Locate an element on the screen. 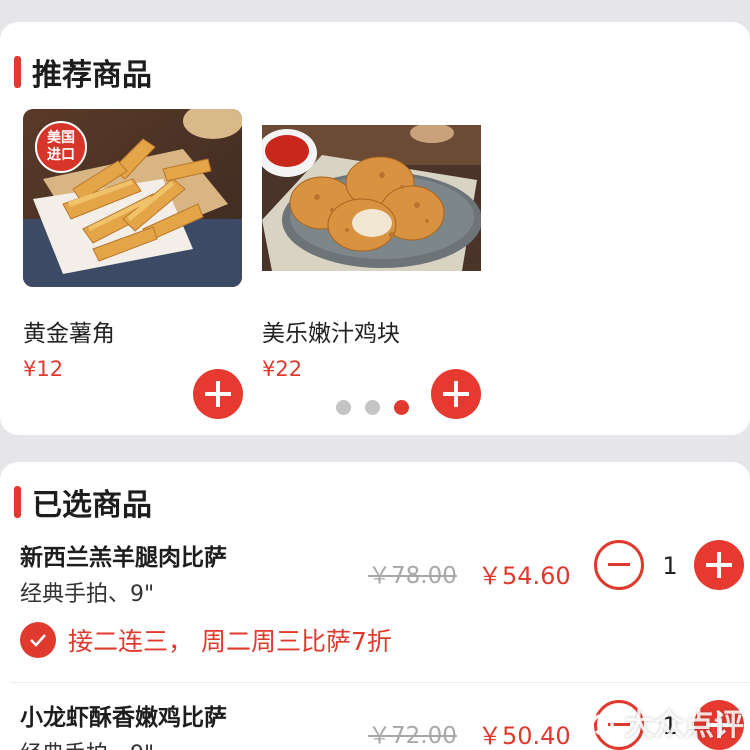  recommended-title: 推荐商品 is located at coordinates (83, 72).